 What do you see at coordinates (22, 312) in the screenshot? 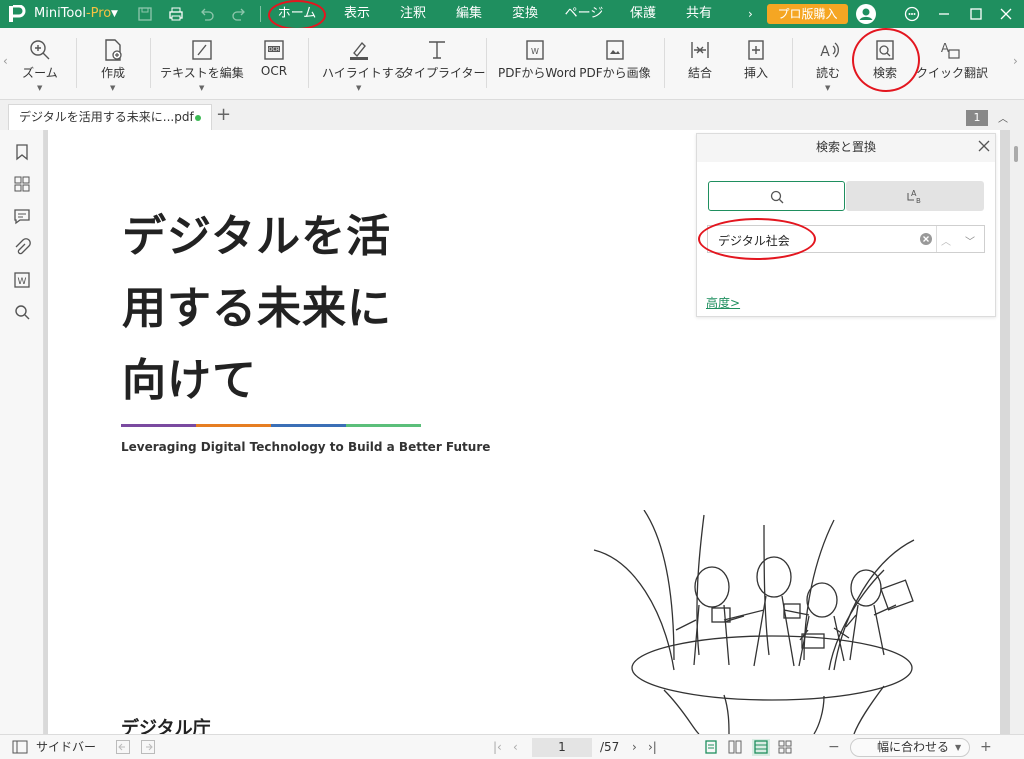
I see `sidebar-search-icon` at bounding box center [22, 312].